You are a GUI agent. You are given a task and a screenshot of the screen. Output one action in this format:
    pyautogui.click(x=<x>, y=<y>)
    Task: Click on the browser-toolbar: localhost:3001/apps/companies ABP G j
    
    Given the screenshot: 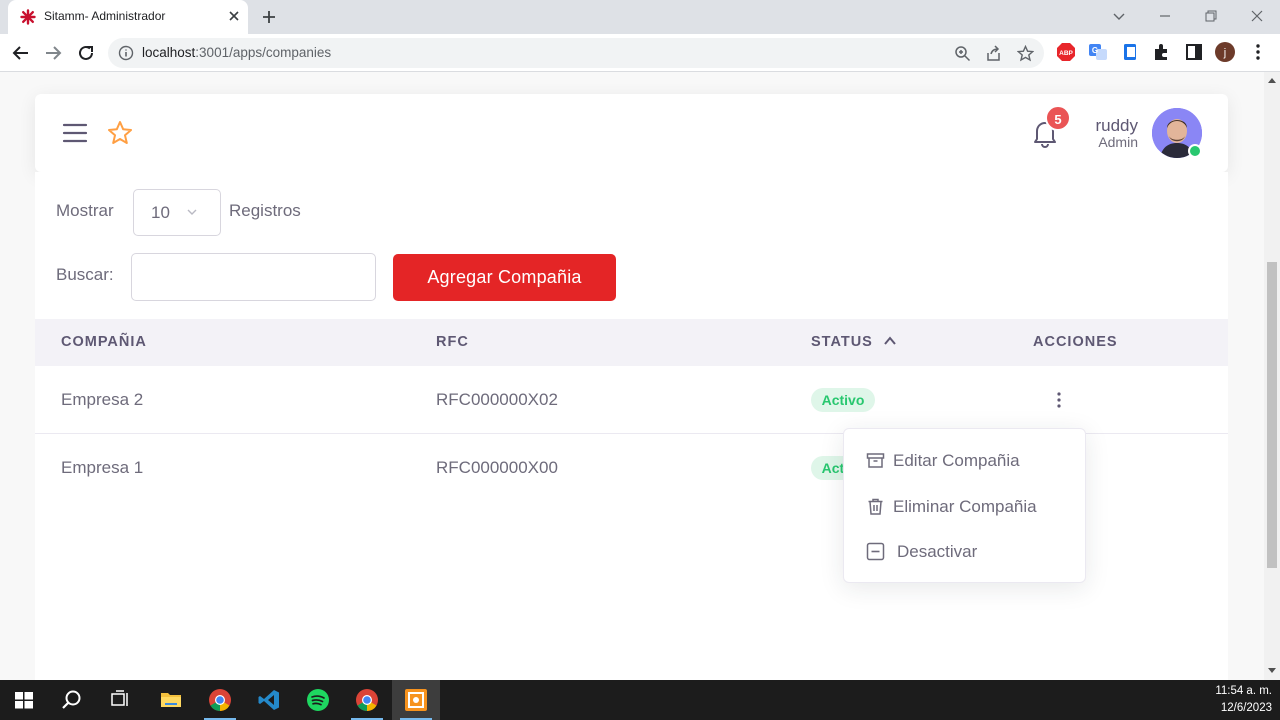 What is the action you would take?
    pyautogui.click(x=640, y=53)
    